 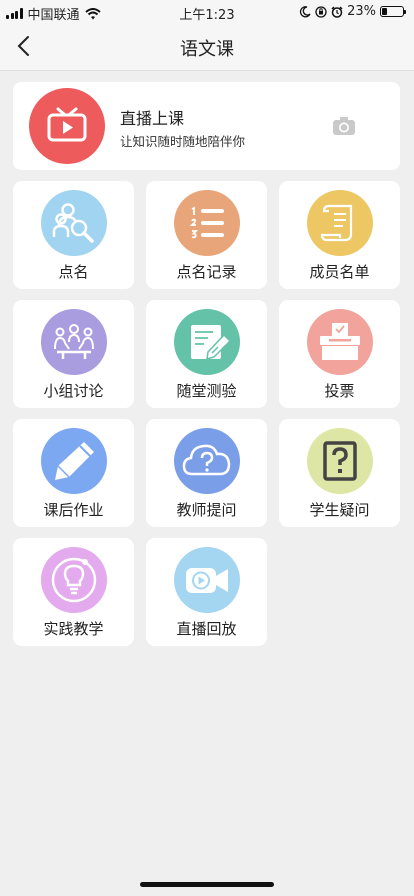 What do you see at coordinates (340, 461) in the screenshot?
I see `question-box-icon` at bounding box center [340, 461].